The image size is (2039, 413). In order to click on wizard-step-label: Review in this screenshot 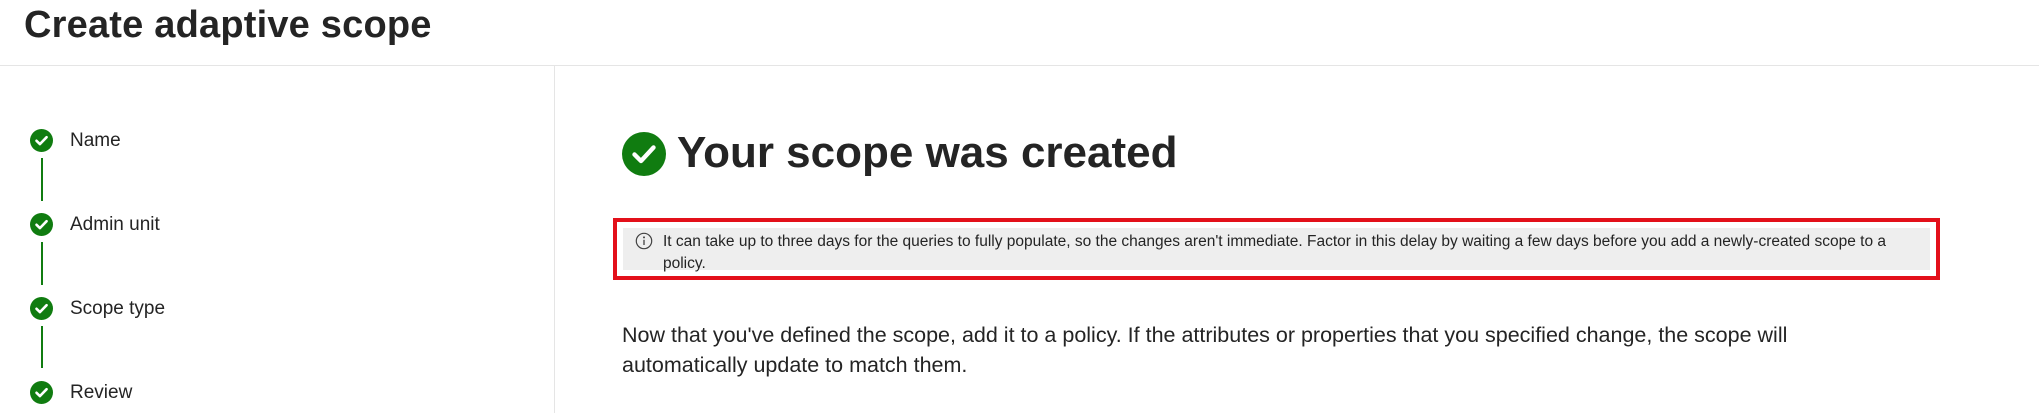, I will do `click(101, 392)`.